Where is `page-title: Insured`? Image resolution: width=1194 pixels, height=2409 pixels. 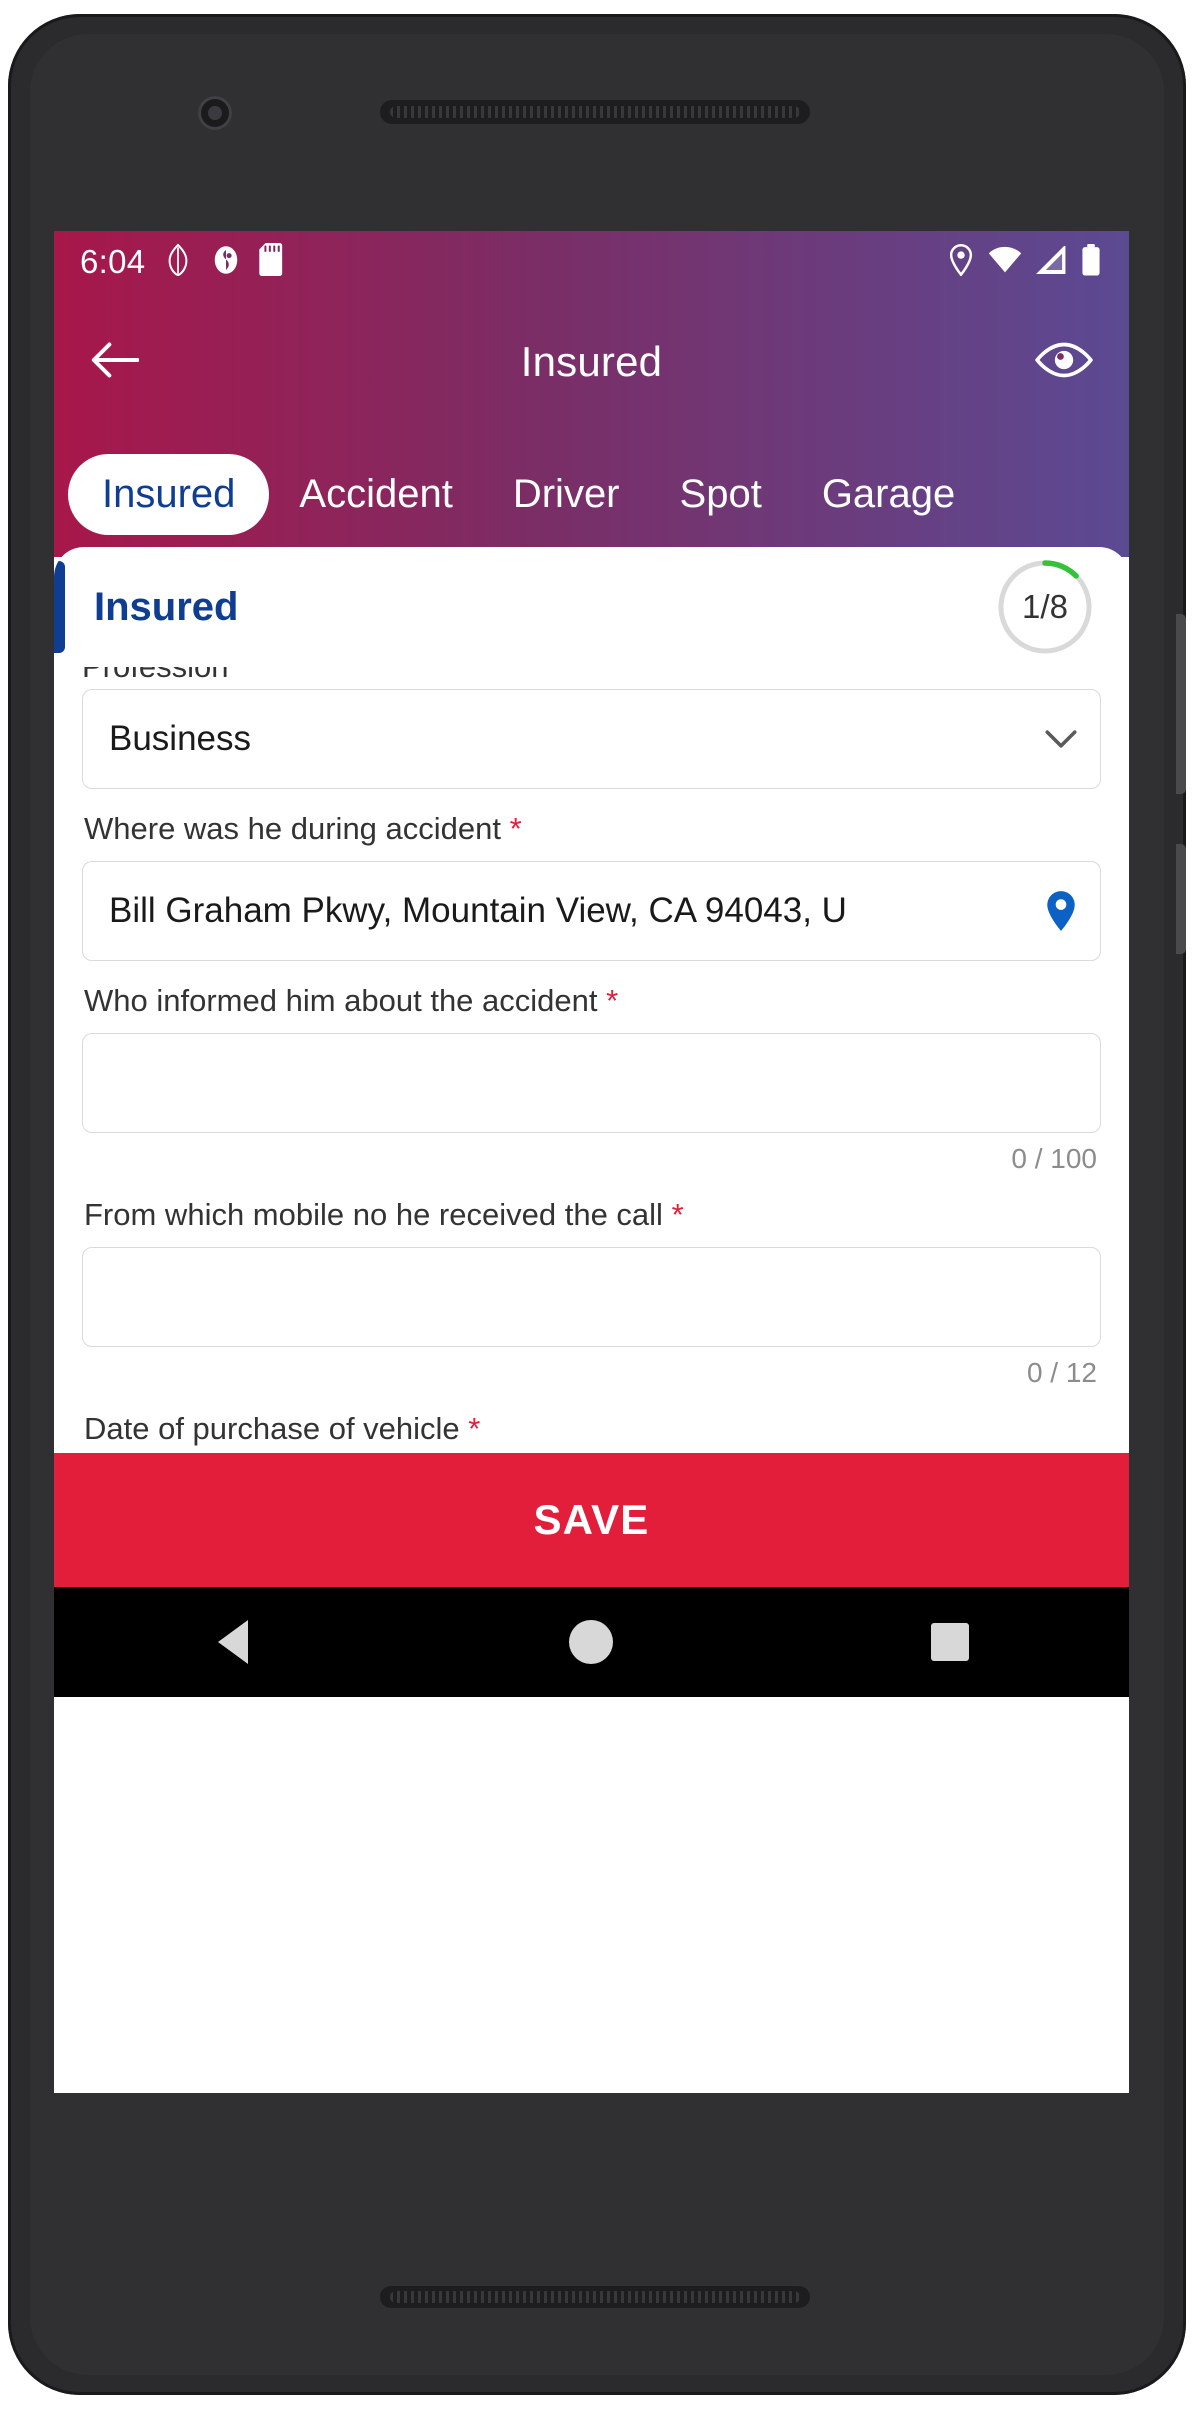
page-title: Insured is located at coordinates (591, 361).